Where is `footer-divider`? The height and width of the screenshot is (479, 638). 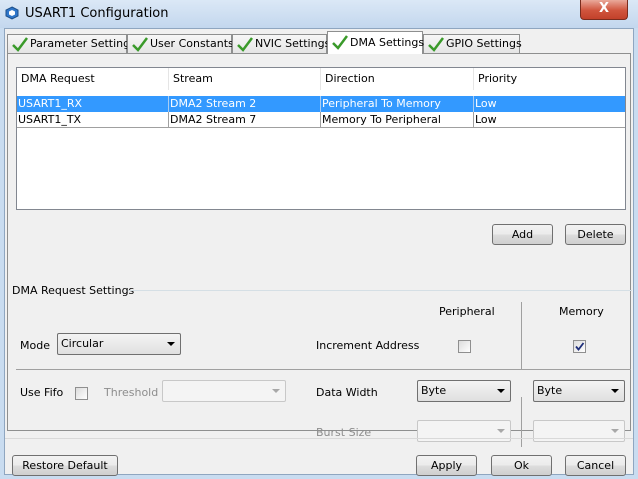
footer-divider is located at coordinates (319, 438).